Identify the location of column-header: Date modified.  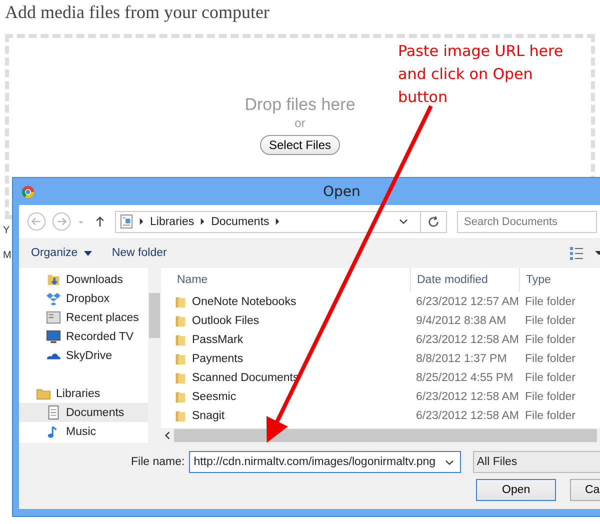
(464, 280).